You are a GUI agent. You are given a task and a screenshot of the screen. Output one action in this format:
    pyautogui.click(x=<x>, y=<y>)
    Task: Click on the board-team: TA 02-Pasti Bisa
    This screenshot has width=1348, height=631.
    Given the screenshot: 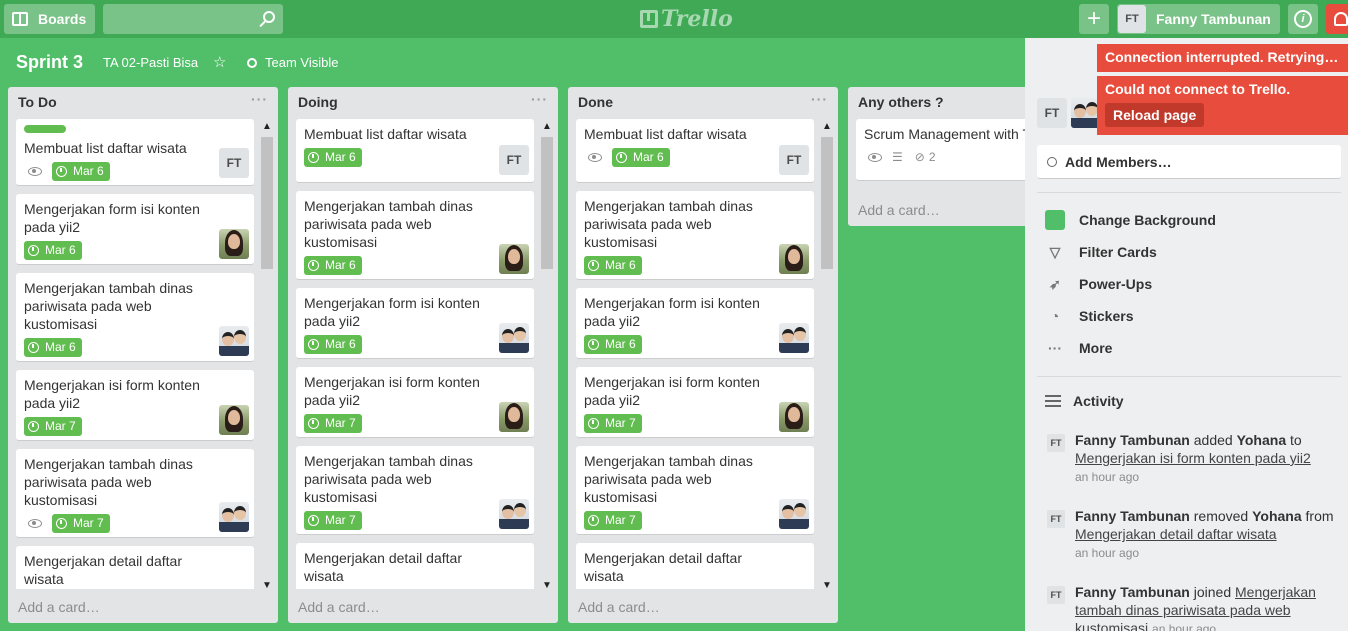 What is the action you would take?
    pyautogui.click(x=150, y=62)
    